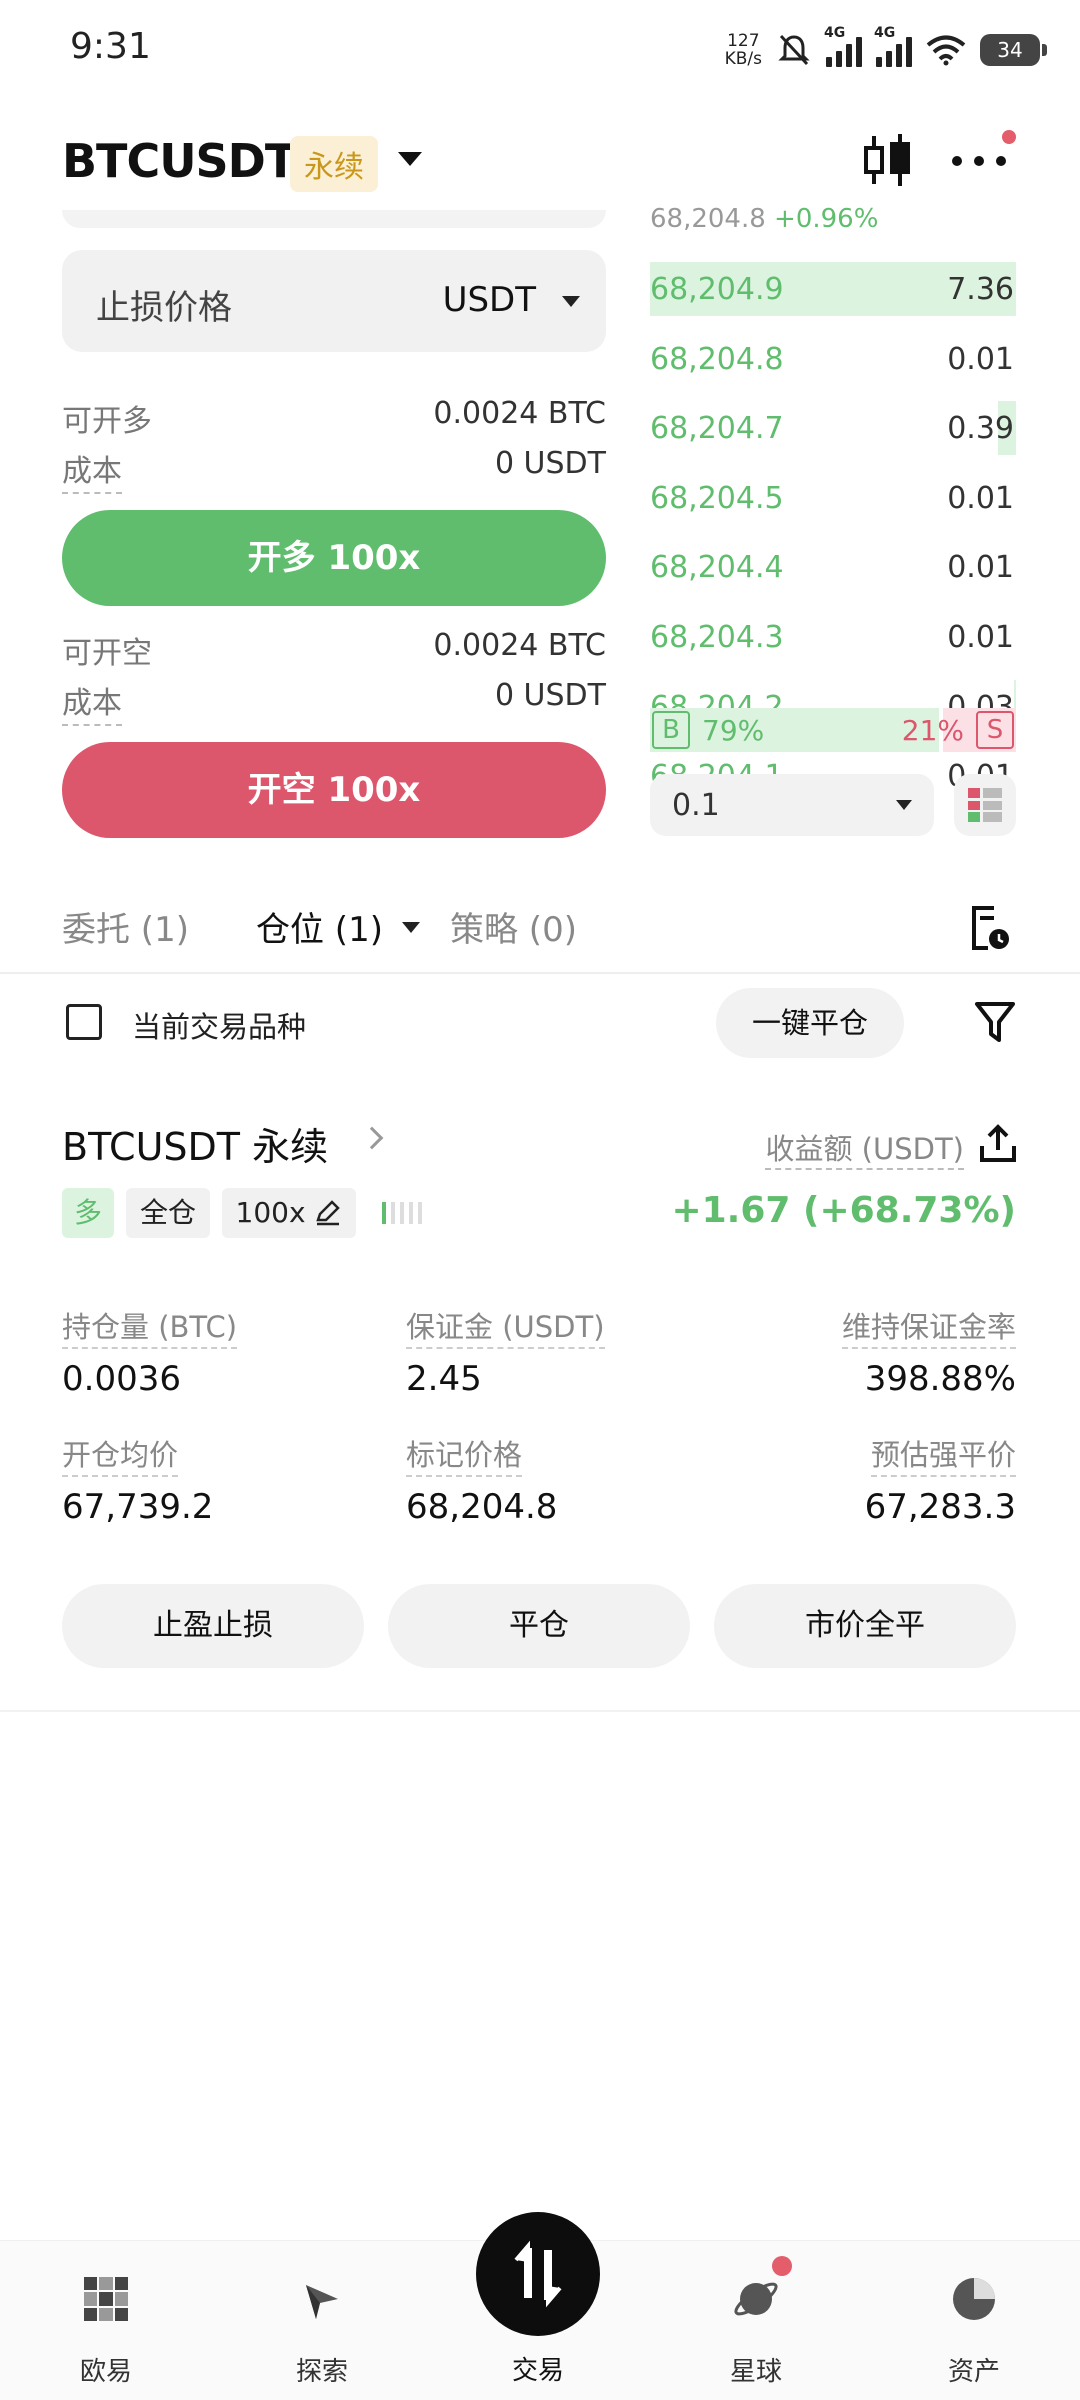  Describe the element at coordinates (833, 730) in the screenshot. I see `buy-sell-ratio: B 79% 21% S` at that location.